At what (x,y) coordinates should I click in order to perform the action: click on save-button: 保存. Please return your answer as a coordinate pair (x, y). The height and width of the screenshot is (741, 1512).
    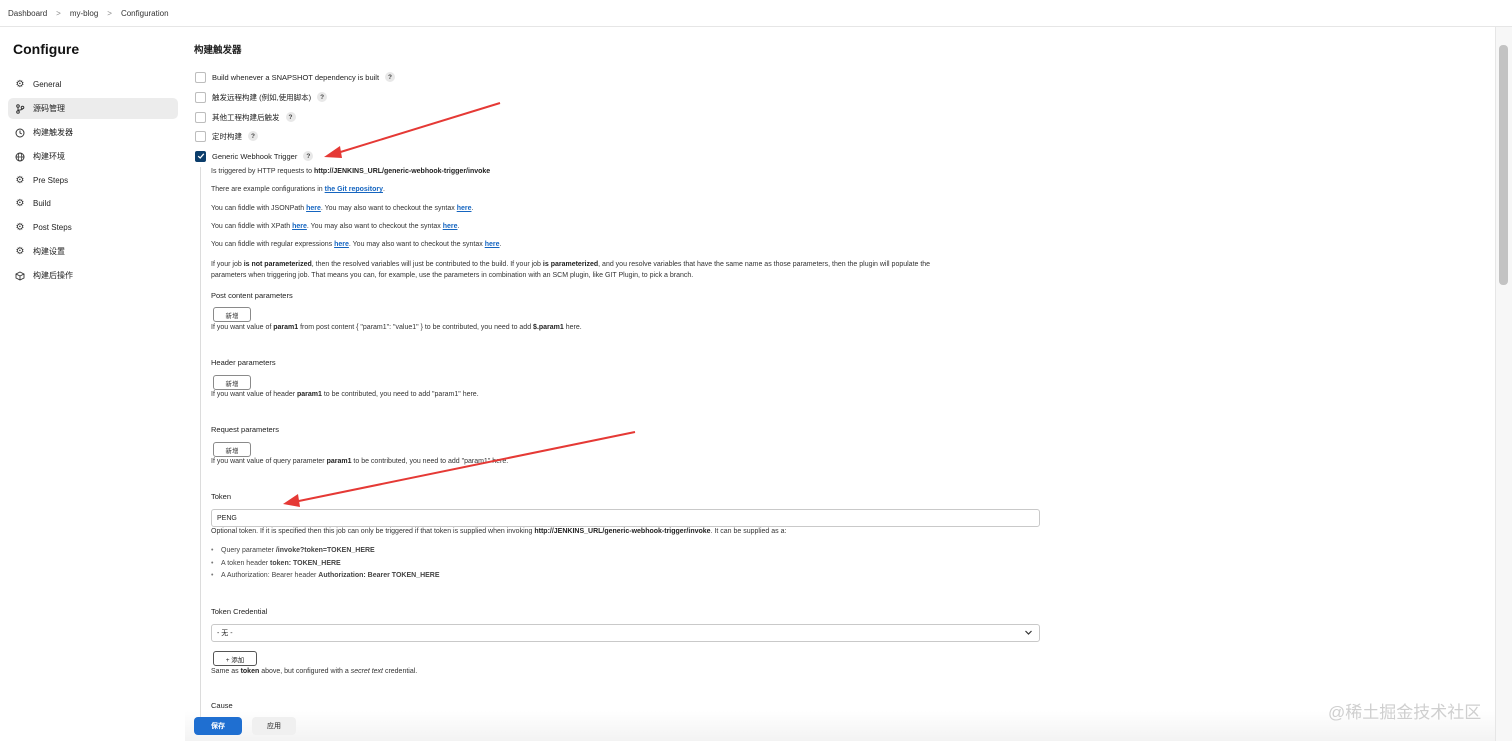
    Looking at the image, I should click on (218, 726).